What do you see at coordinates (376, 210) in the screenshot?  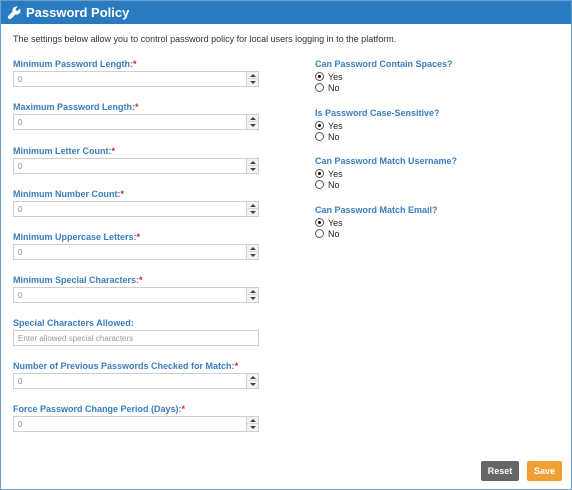 I see `radio-question: Can Password Match Email?` at bounding box center [376, 210].